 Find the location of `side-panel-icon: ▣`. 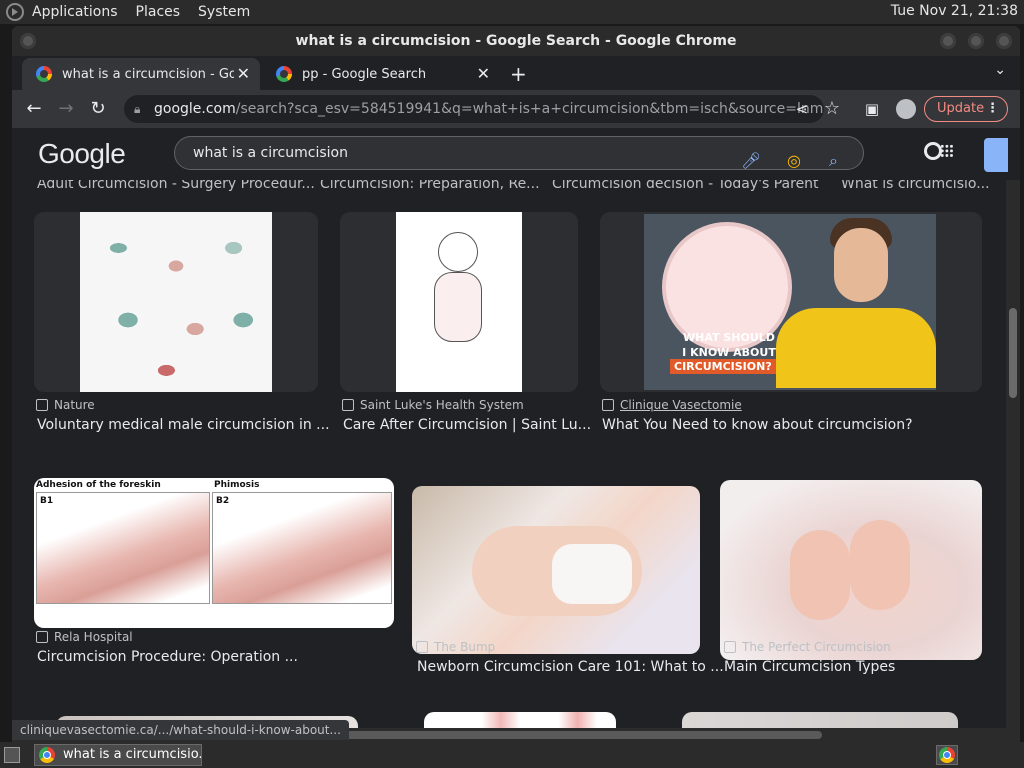

side-panel-icon: ▣ is located at coordinates (872, 109).